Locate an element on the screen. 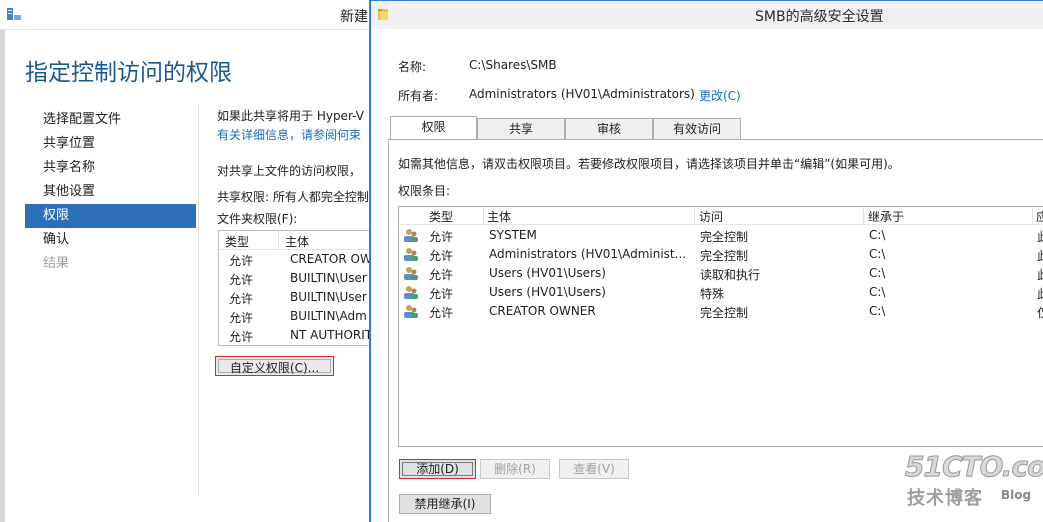 Image resolution: width=1043 pixels, height=522 pixels. remove-button: 删除(R) is located at coordinates (515, 469).